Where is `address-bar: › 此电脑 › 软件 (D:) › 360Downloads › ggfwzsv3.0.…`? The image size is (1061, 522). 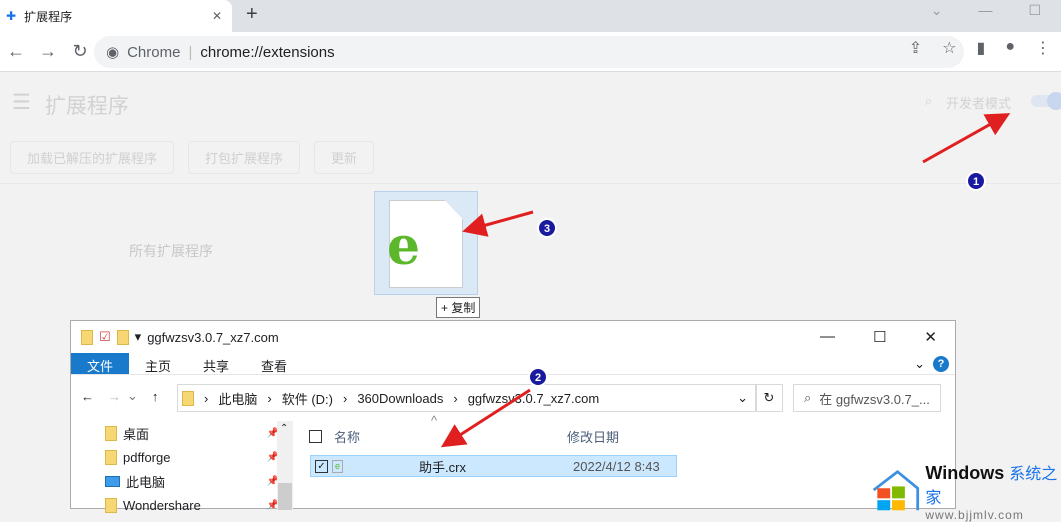 address-bar: › 此电脑 › 软件 (D:) › 360Downloads › ggfwzsv3.0.… is located at coordinates (467, 398).